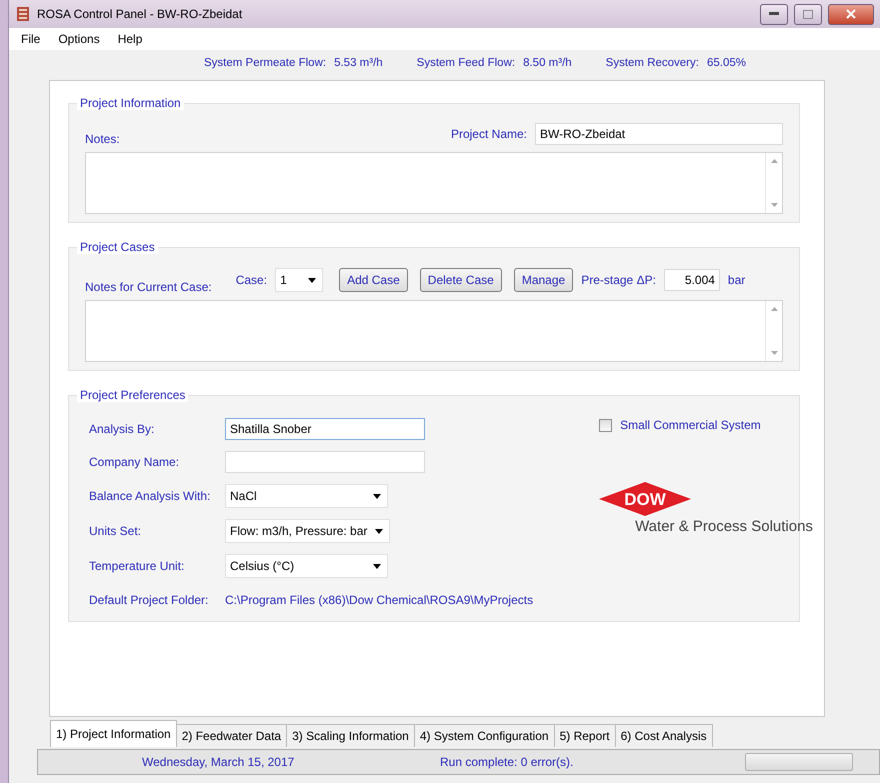 The image size is (880, 783). I want to click on group-title: Project Preferences, so click(132, 395).